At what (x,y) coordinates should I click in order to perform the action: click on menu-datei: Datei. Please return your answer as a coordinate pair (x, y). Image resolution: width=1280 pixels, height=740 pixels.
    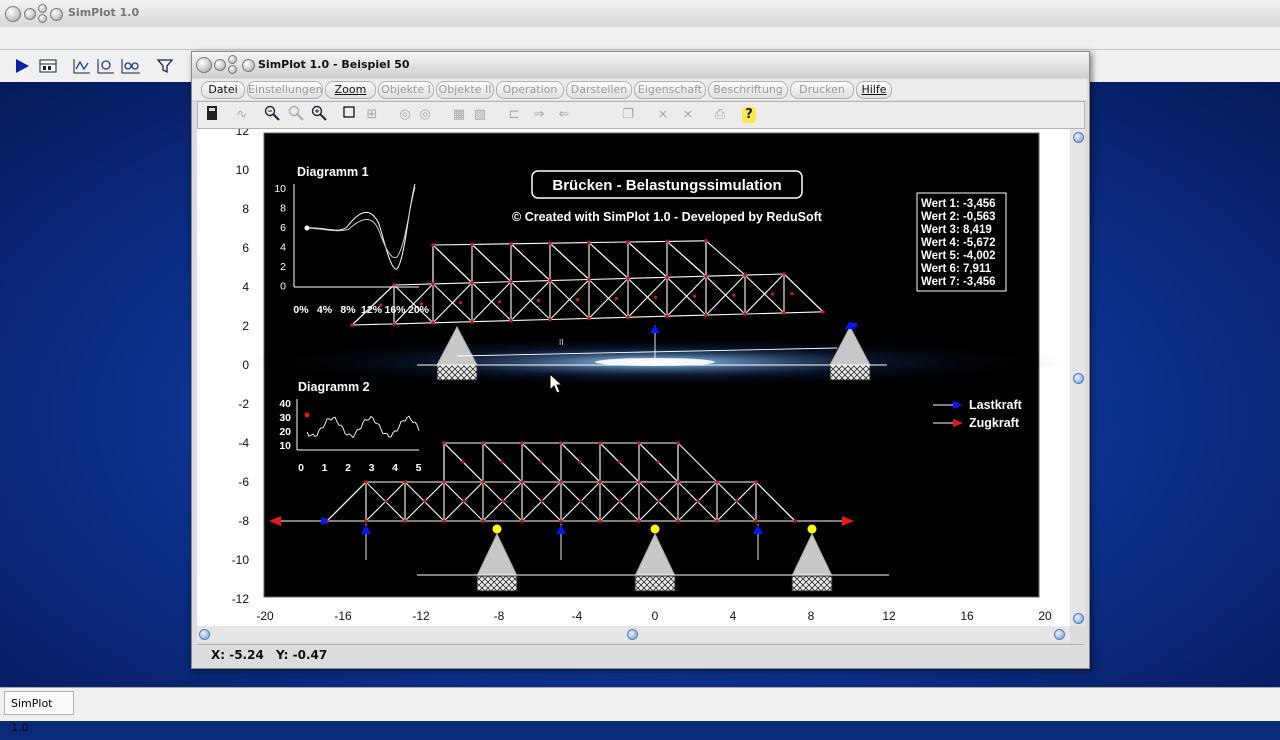
    Looking at the image, I should click on (223, 90).